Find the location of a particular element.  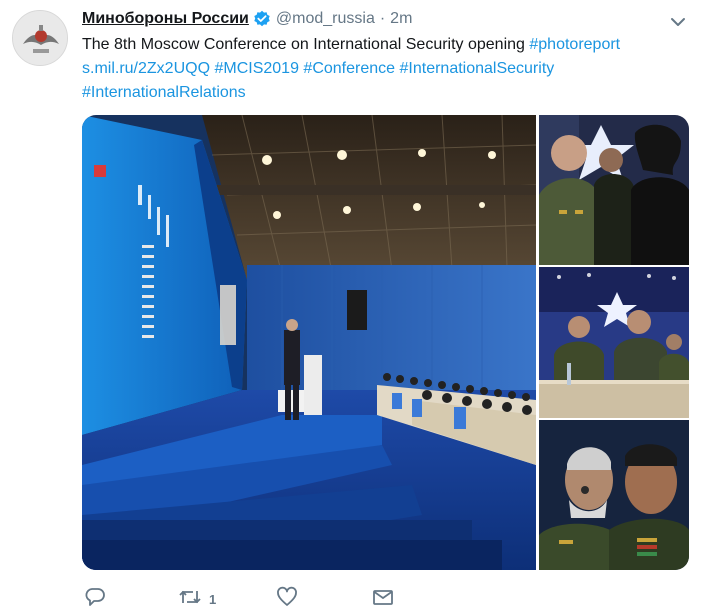

retweet-button: 1 is located at coordinates (197, 599).